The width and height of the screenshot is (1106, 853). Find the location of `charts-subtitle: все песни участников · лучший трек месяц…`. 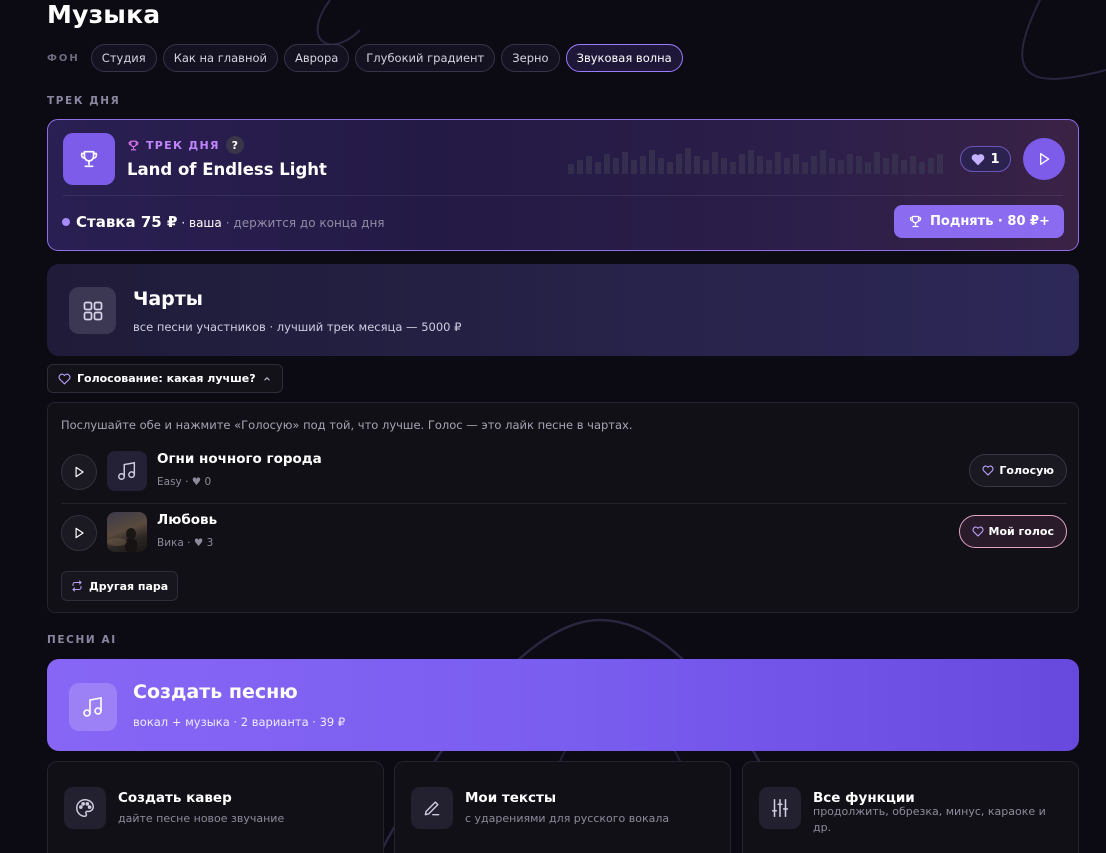

charts-subtitle: все песни участников · лучший трек месяц… is located at coordinates (297, 327).